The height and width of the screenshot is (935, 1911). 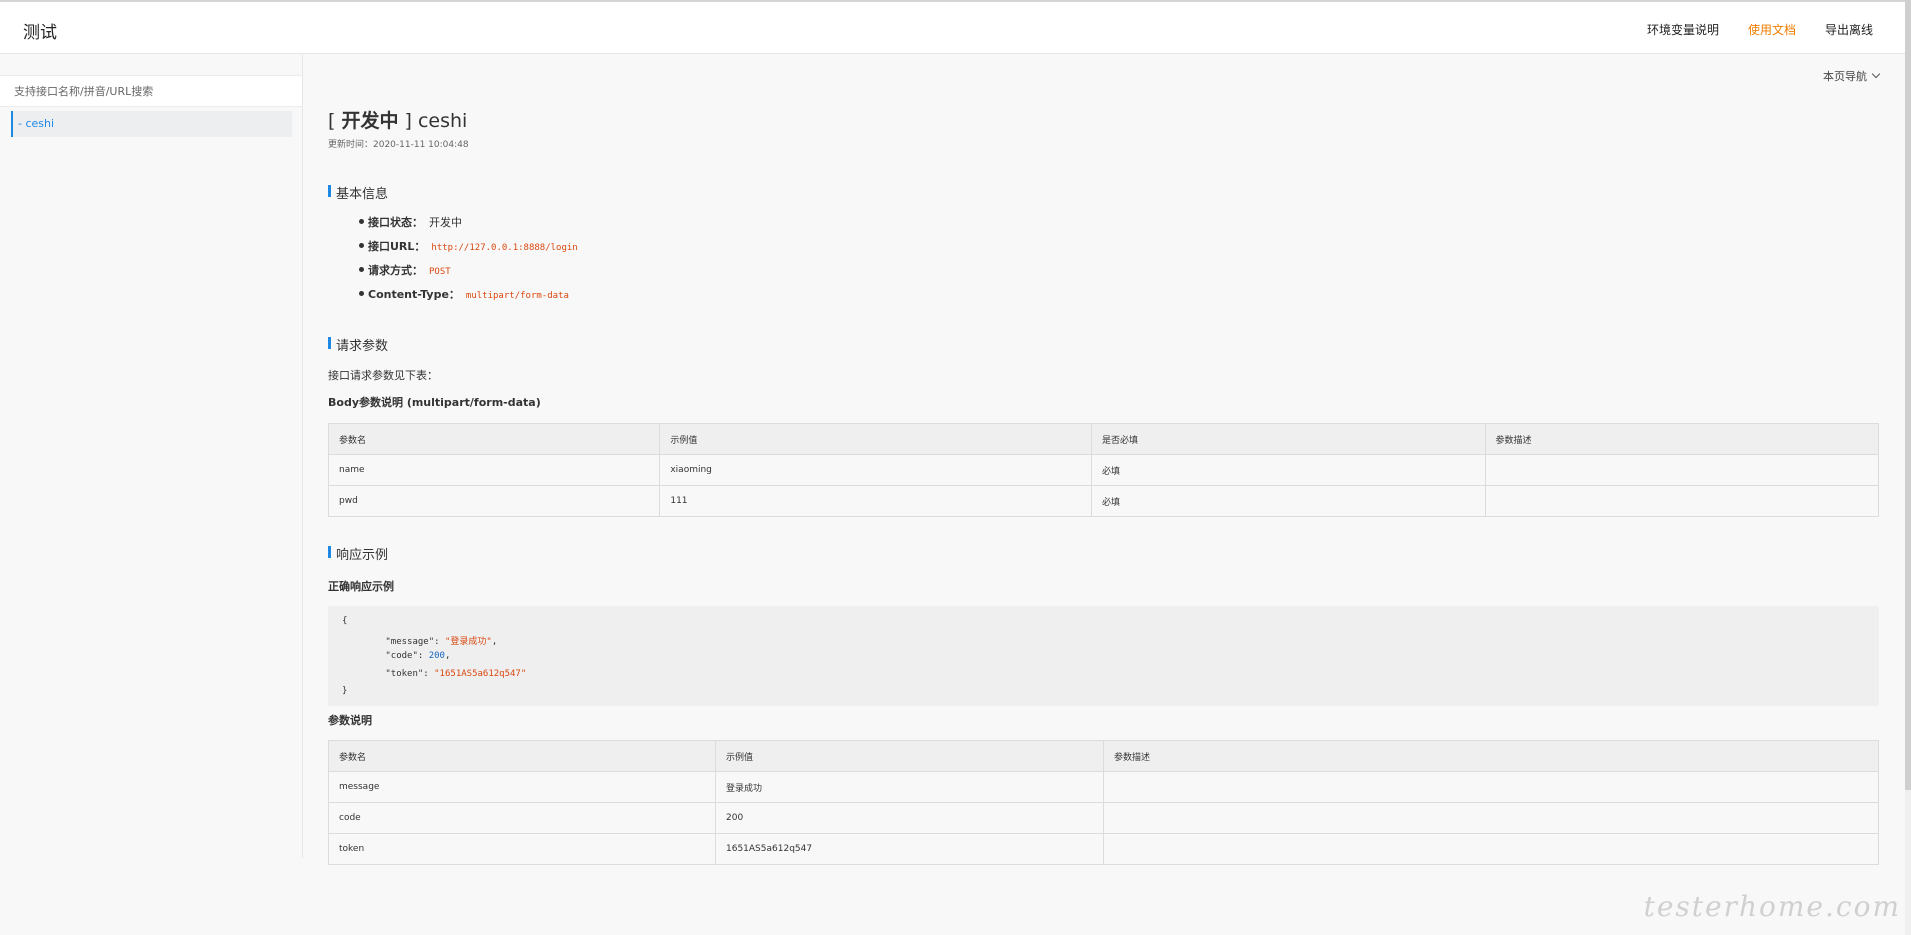 What do you see at coordinates (358, 192) in the screenshot?
I see `section-basic-info: 基本信息` at bounding box center [358, 192].